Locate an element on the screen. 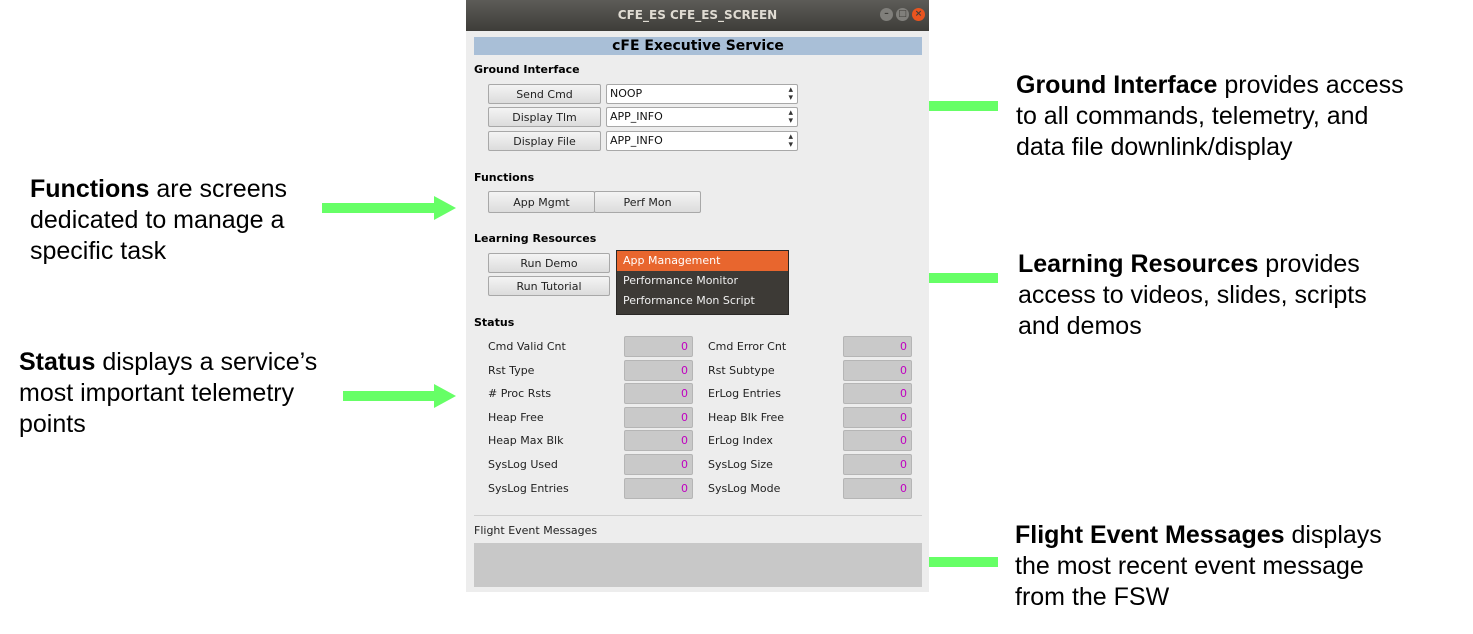 The width and height of the screenshot is (1473, 634). status-field-label: Rst Type is located at coordinates (511, 370).